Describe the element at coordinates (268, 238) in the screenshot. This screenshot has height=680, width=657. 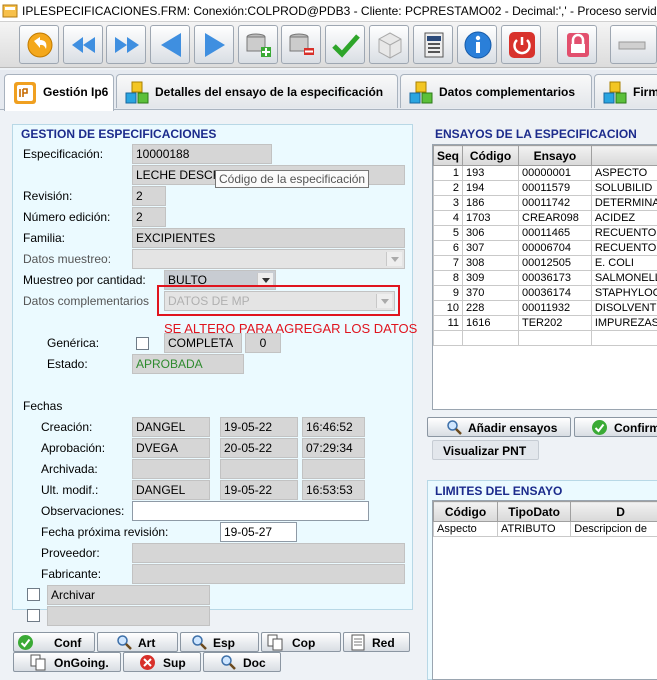
I see `familia-field: EXCIPIENTES` at that location.